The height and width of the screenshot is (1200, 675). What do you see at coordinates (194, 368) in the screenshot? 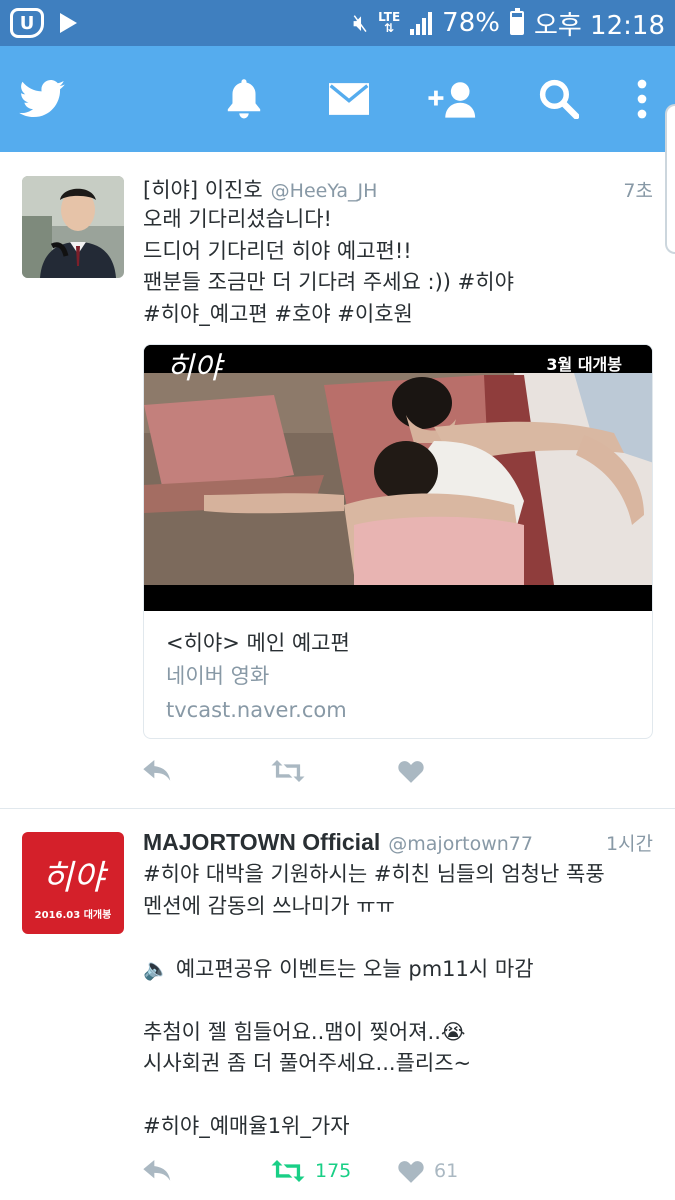
I see `video-title-overlay: 히야` at bounding box center [194, 368].